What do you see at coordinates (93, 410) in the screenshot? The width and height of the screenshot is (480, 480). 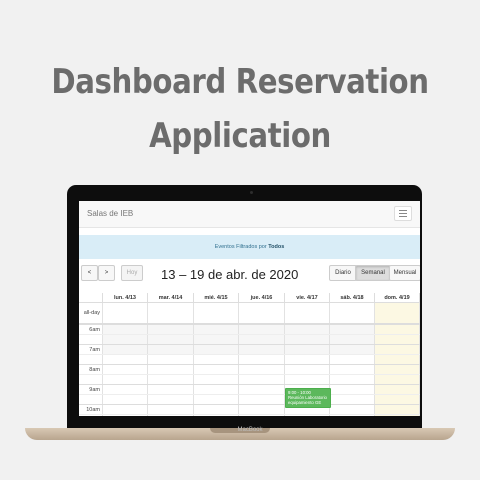 I see `time-label: 10am` at bounding box center [93, 410].